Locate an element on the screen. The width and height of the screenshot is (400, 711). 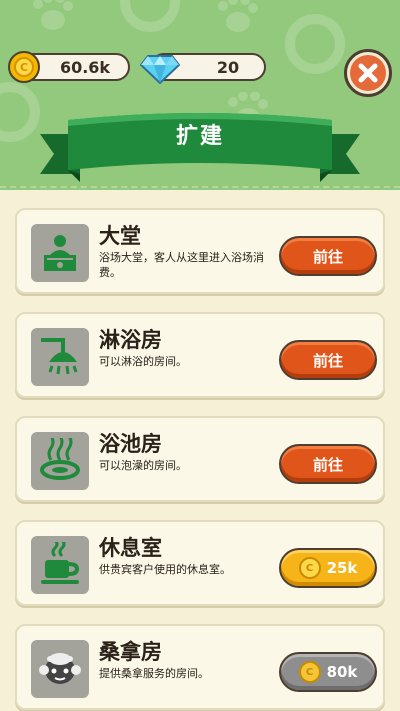
room-title: 浴池房 is located at coordinates (130, 444).